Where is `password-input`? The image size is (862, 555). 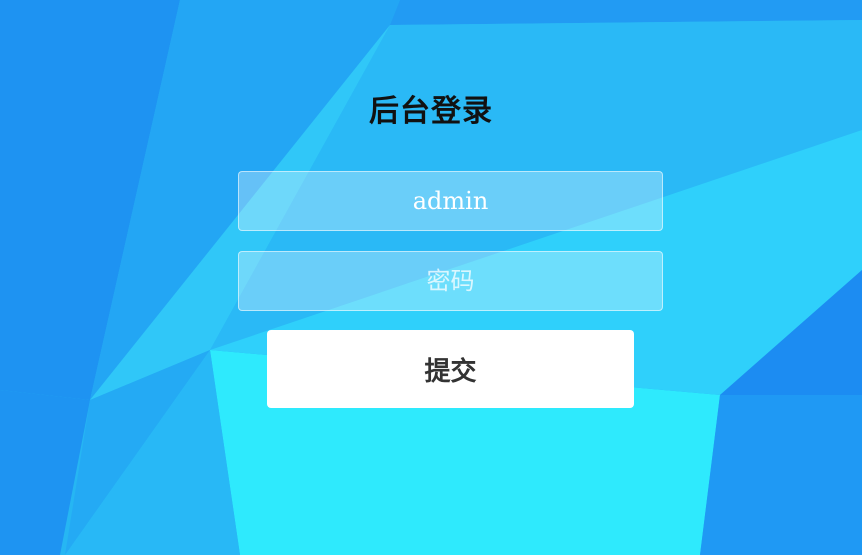 password-input is located at coordinates (450, 281).